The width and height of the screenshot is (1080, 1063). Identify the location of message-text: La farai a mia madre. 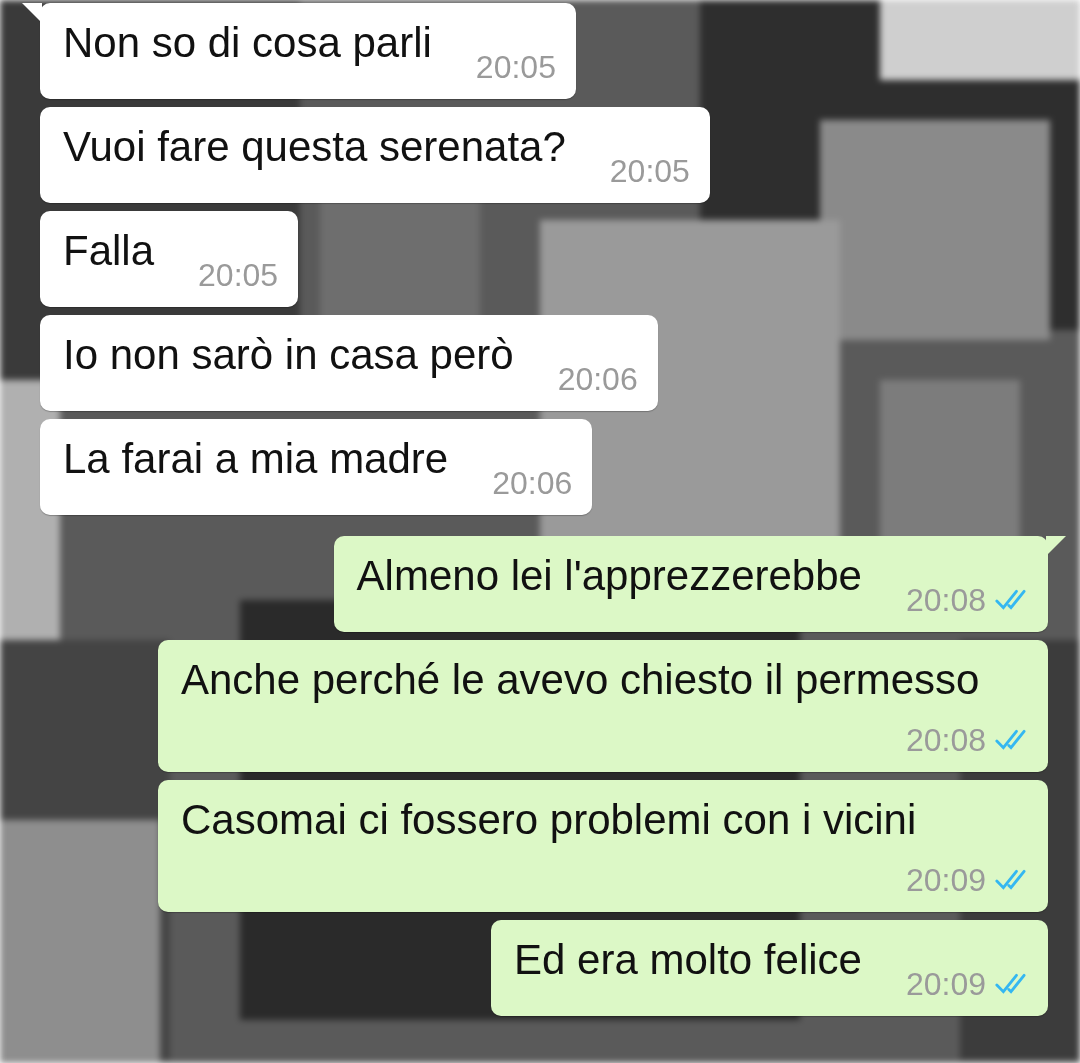
(256, 459).